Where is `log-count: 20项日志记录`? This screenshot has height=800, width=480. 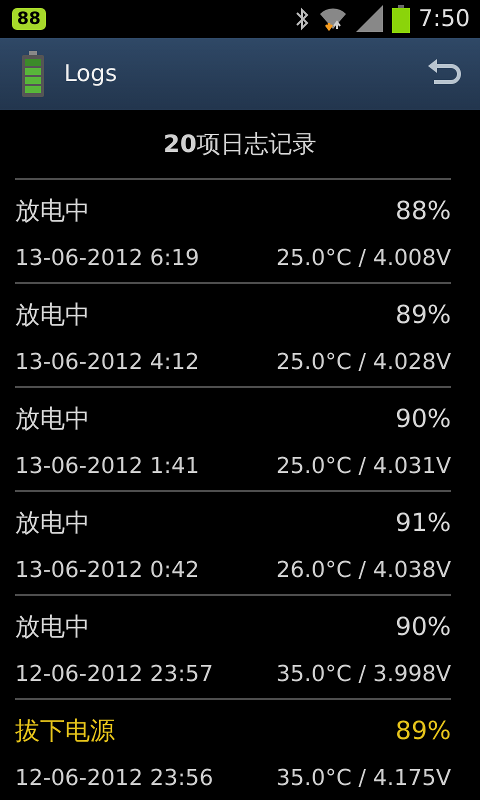
log-count: 20项日志记录 is located at coordinates (240, 144).